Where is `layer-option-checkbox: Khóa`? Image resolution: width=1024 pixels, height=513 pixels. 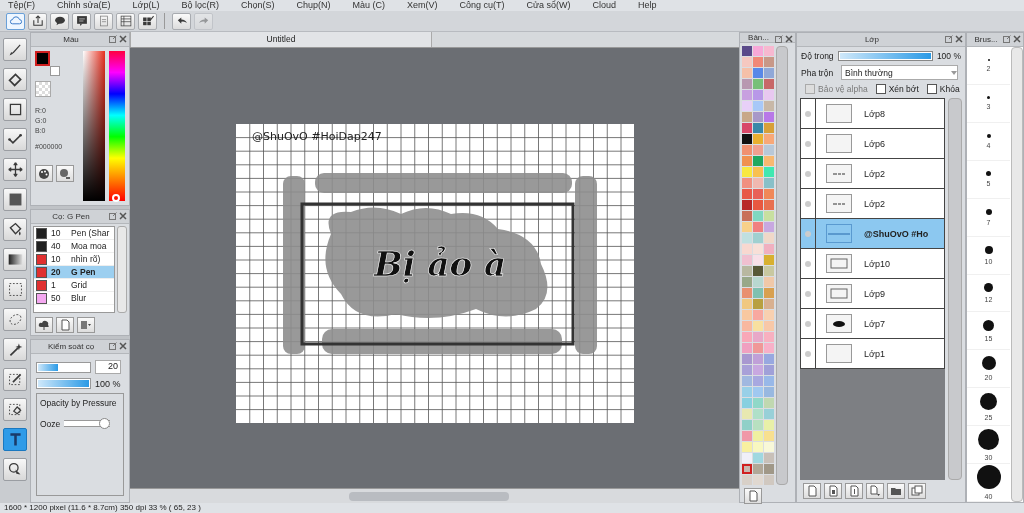 layer-option-checkbox: Khóa is located at coordinates (943, 89).